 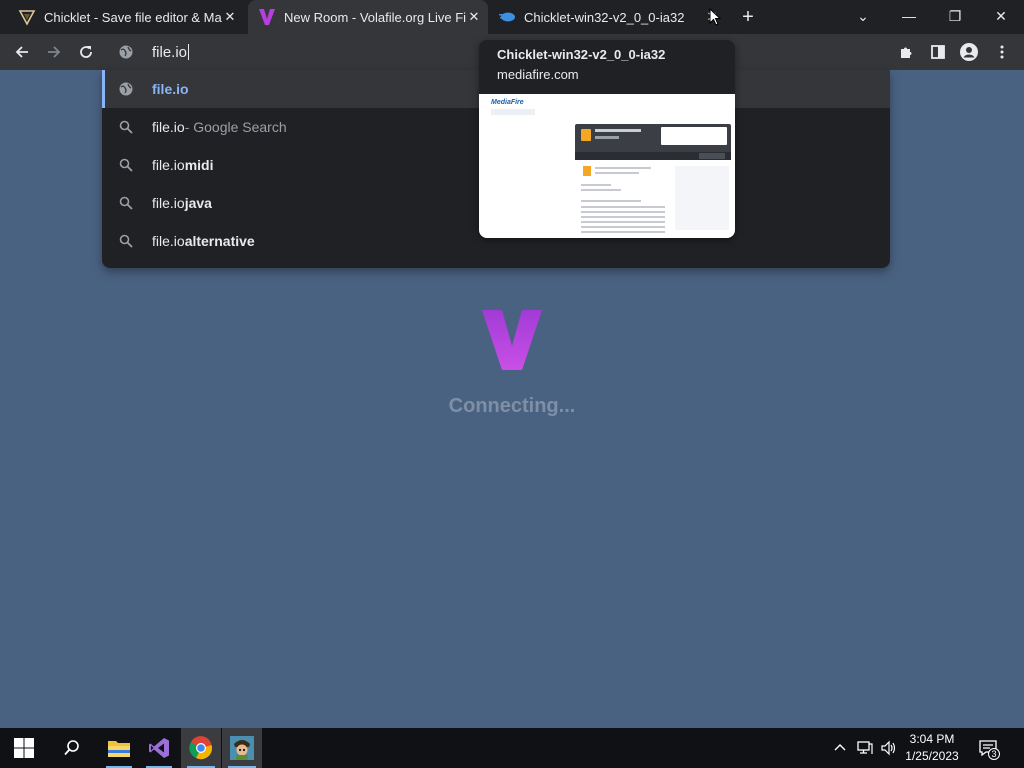 What do you see at coordinates (932, 739) in the screenshot?
I see `clock-time: 3:04 PM` at bounding box center [932, 739].